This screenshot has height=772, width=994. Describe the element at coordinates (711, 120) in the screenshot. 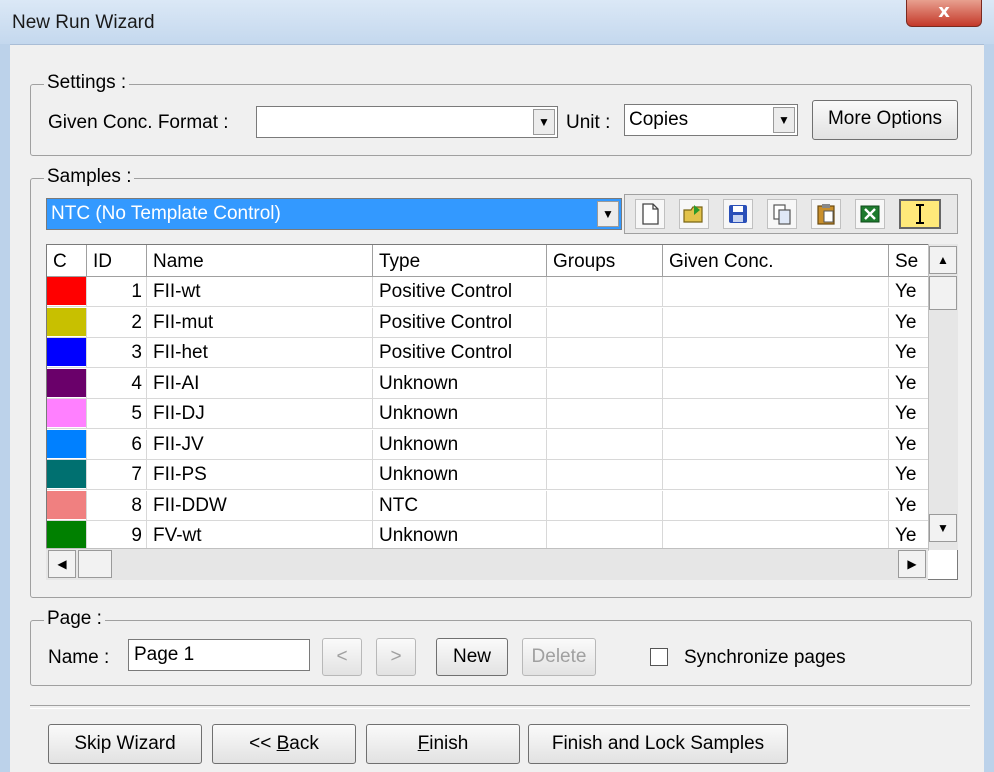

I see `unit-select: Copies ▼` at that location.